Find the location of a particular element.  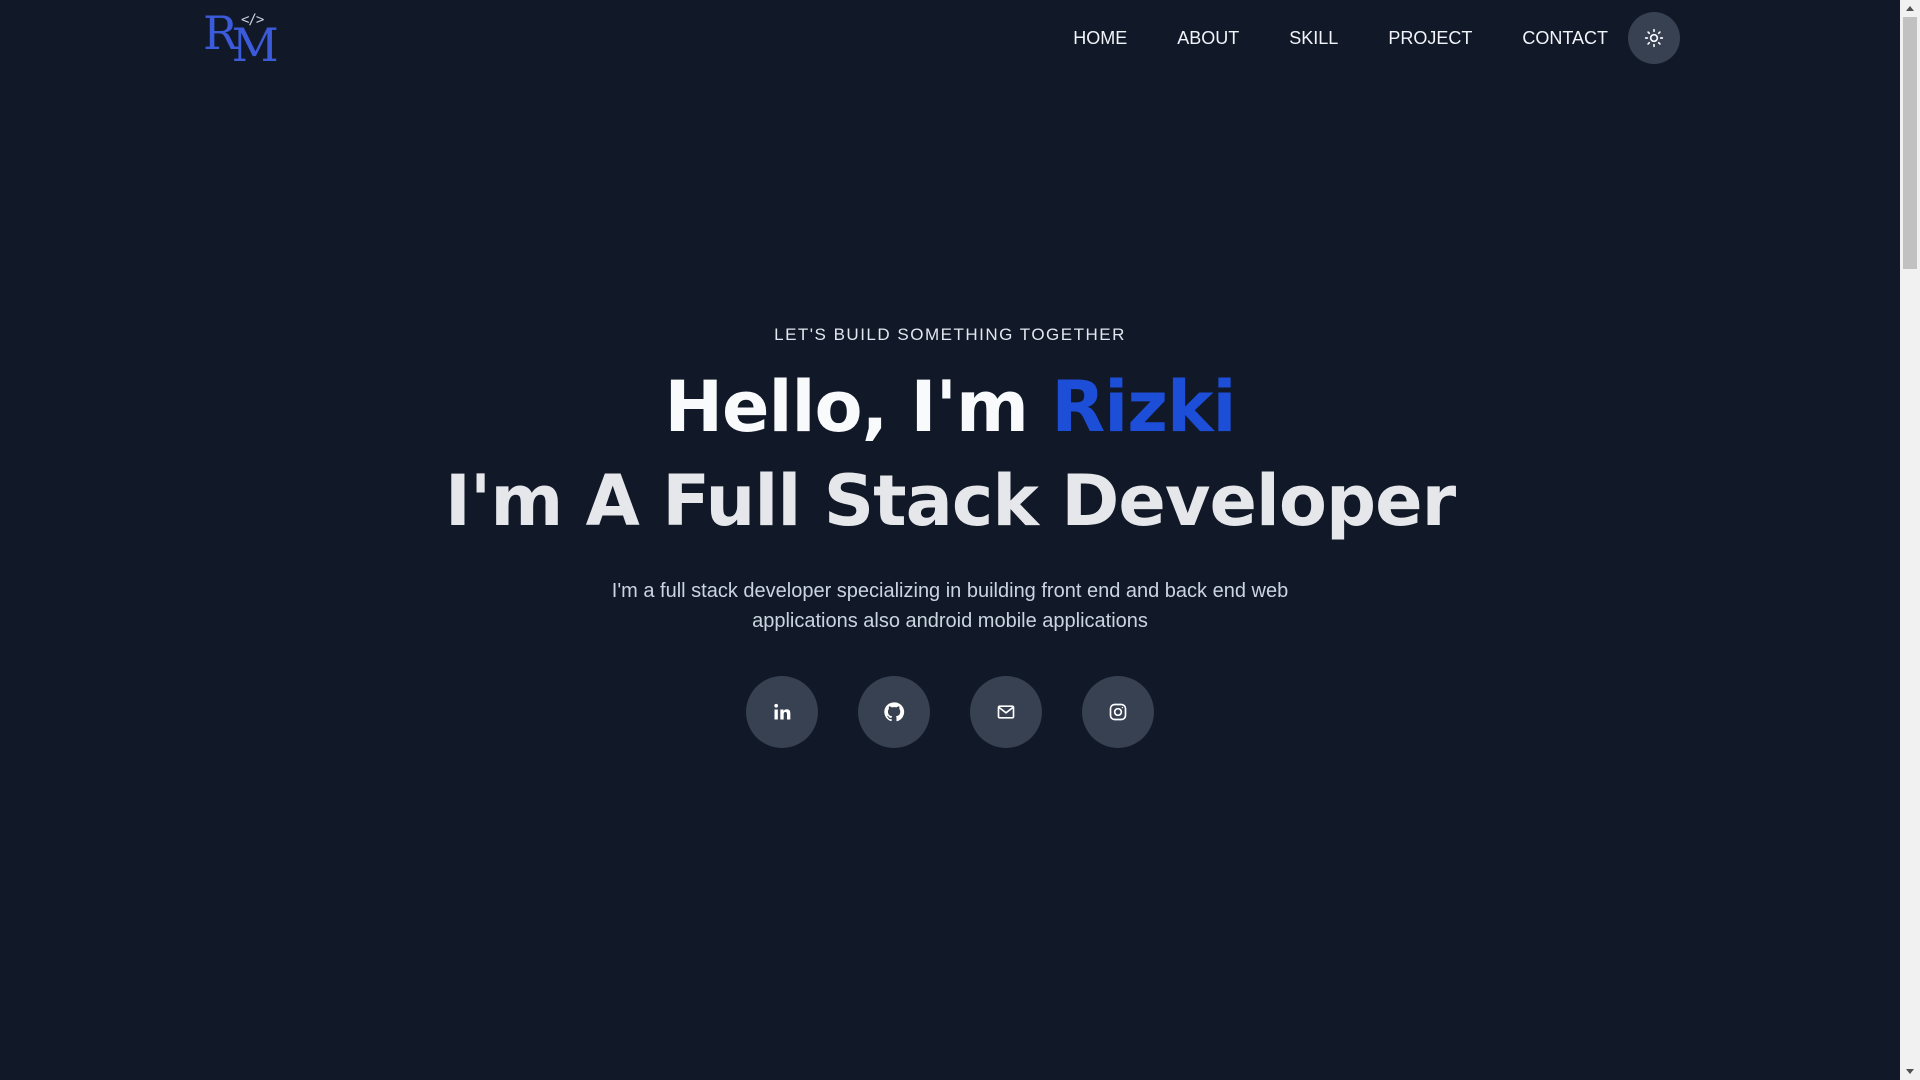

github-button is located at coordinates (894, 712).